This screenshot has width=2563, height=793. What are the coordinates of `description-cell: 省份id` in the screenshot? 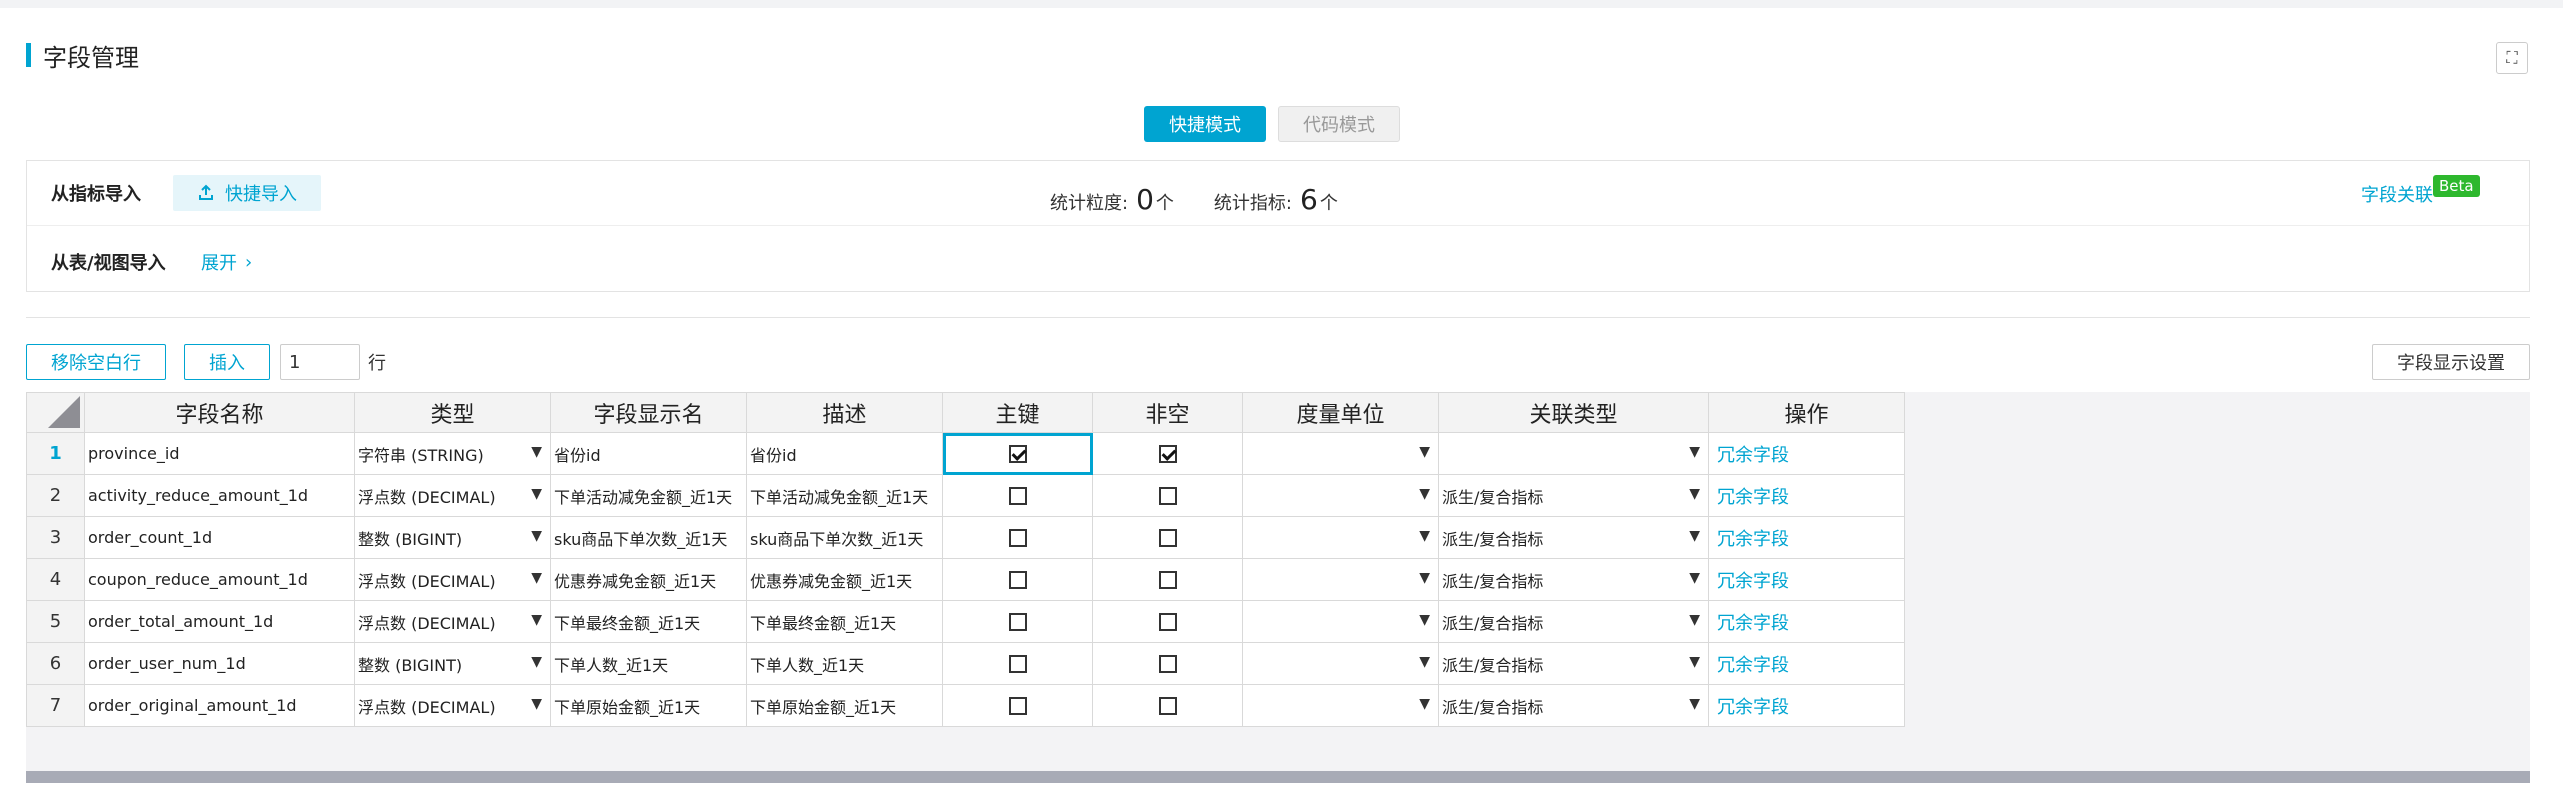 It's located at (844, 453).